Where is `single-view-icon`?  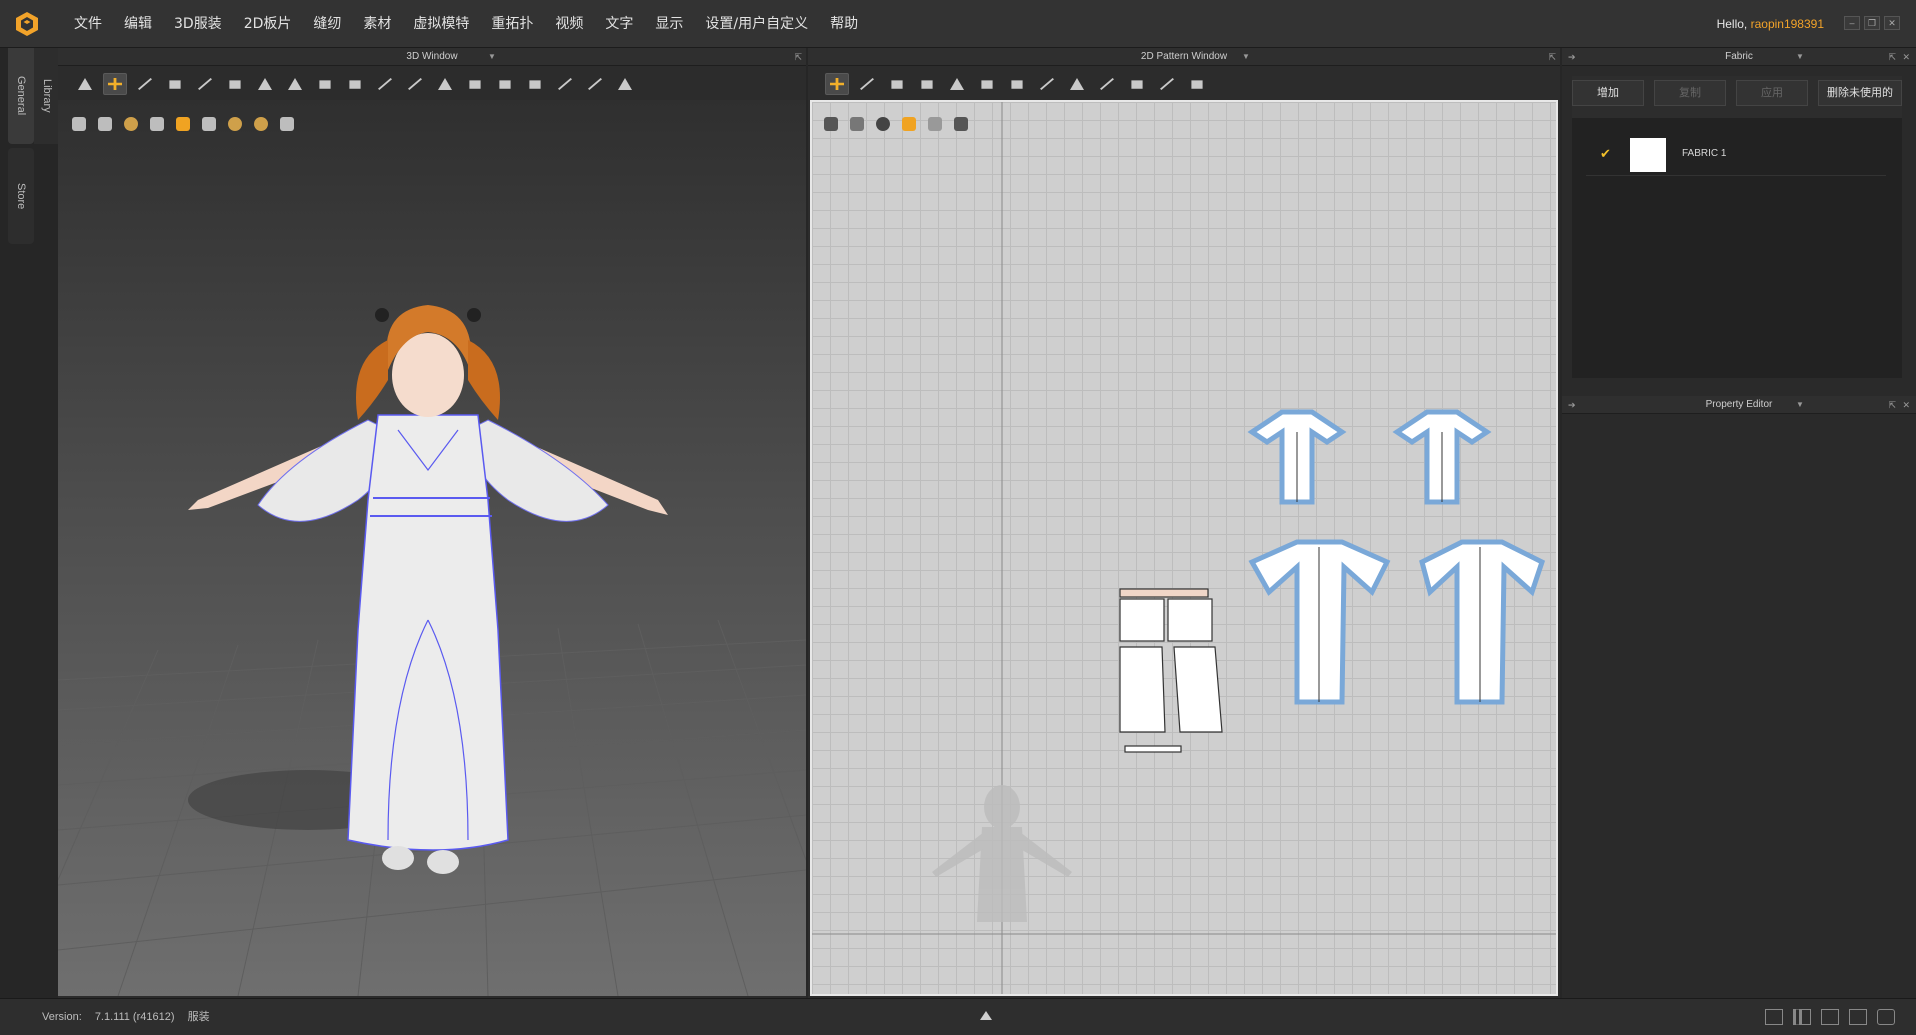
single-view-icon is located at coordinates (1774, 1017).